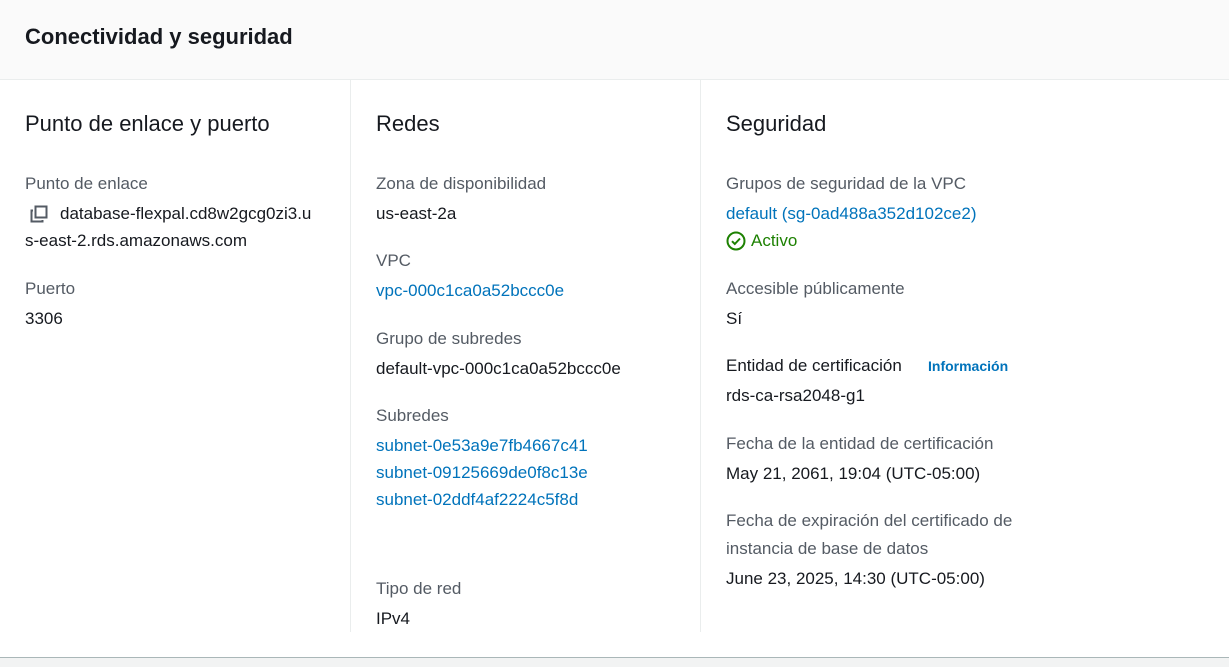 This screenshot has height=667, width=1229. I want to click on vpc-label: VPC, so click(393, 260).